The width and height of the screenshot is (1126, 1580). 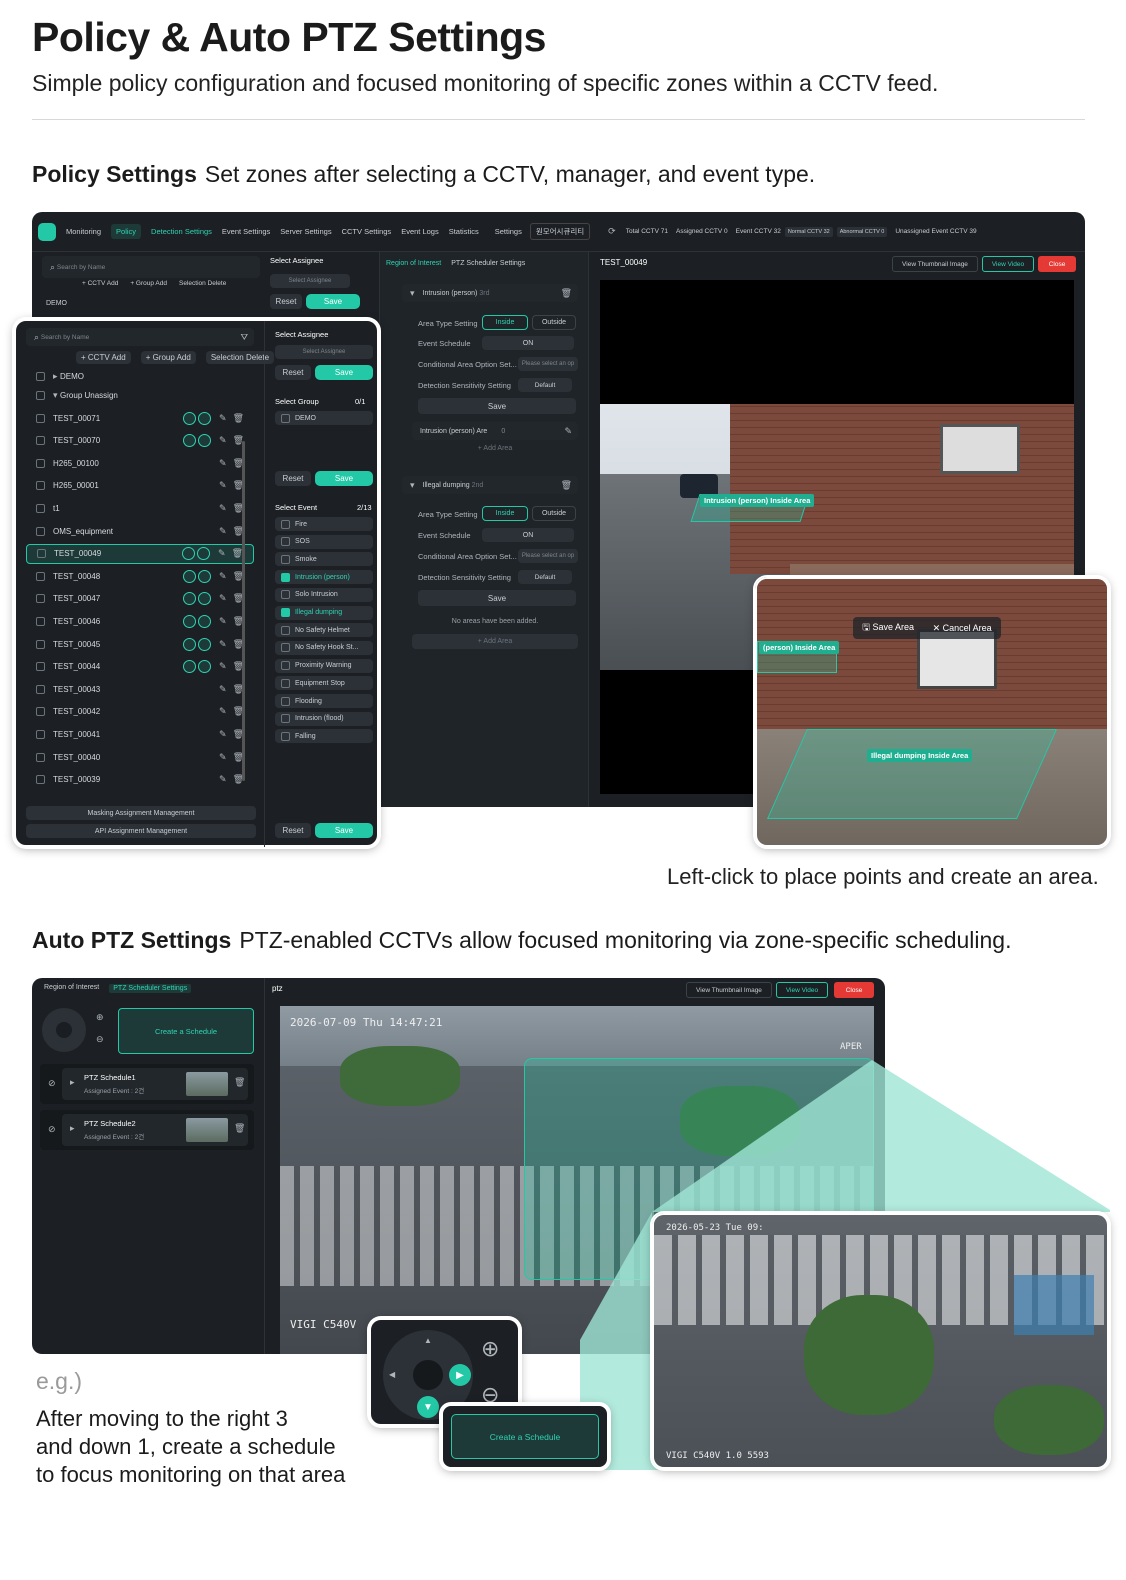 I want to click on bg-demo: DEMO, so click(x=56, y=303).